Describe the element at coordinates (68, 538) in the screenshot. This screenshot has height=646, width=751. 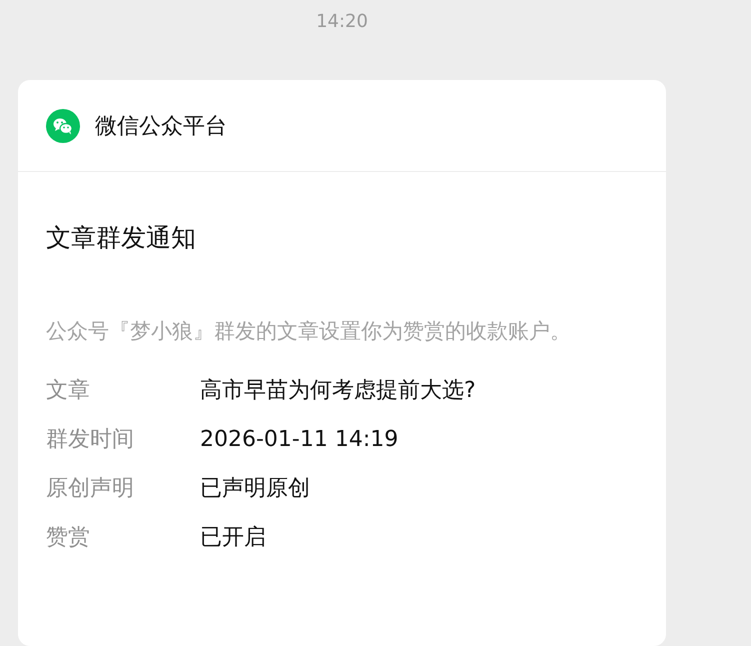
I see `field-label: 赞赏` at that location.